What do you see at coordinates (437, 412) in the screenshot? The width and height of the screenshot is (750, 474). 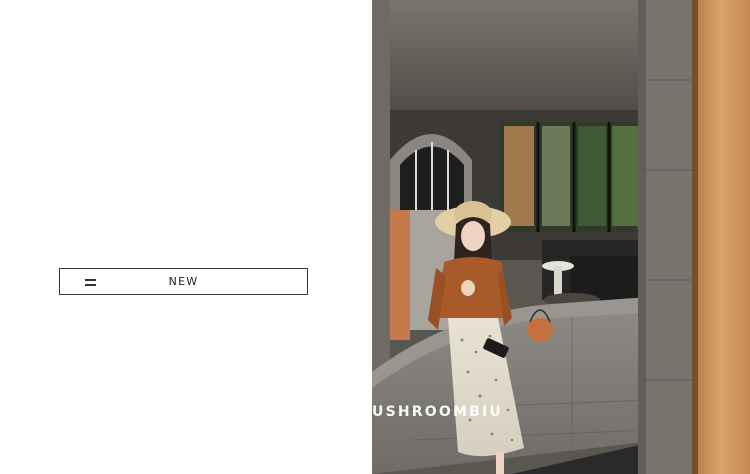 I see `brand-watermark: USHROOMBIU` at bounding box center [437, 412].